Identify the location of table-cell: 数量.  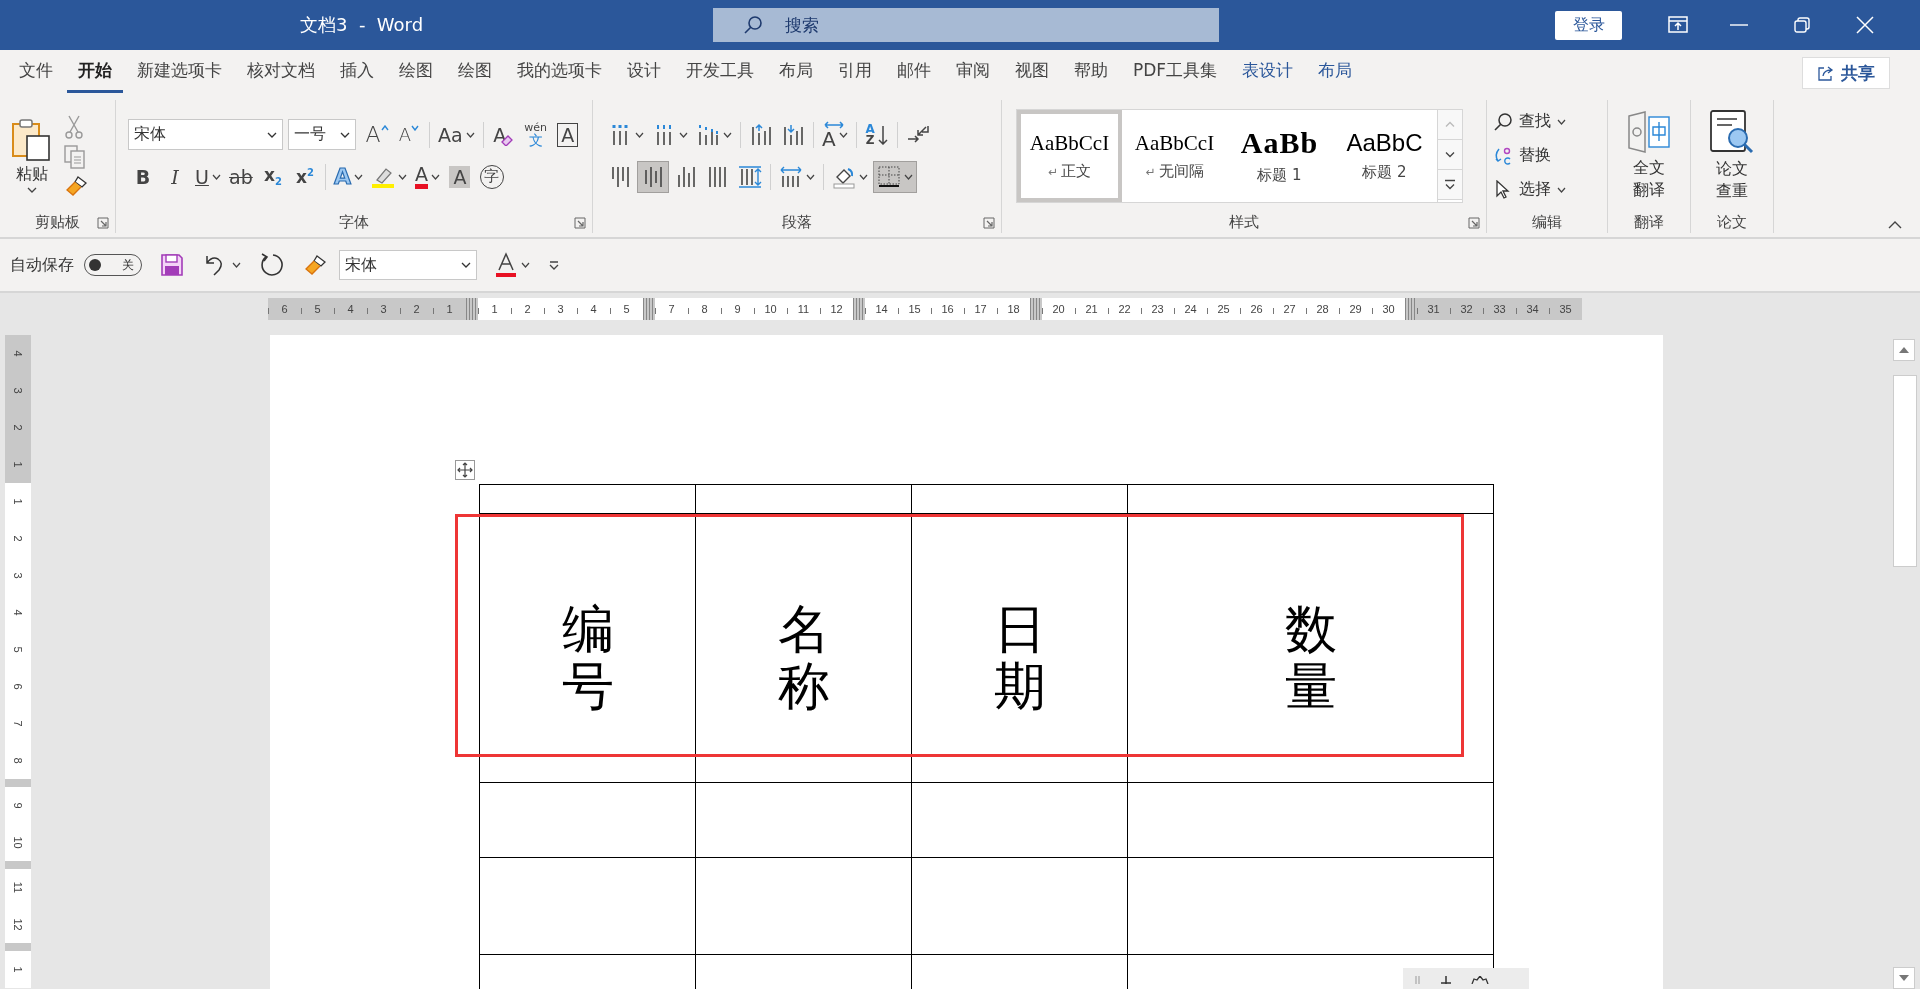
(1310, 658).